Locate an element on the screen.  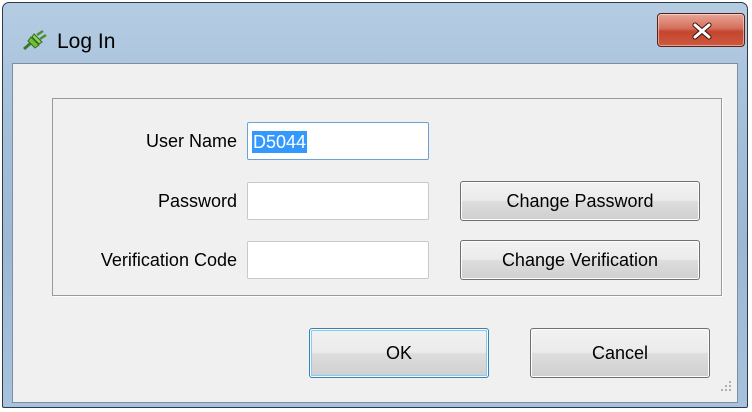
ok-button: OK is located at coordinates (399, 353).